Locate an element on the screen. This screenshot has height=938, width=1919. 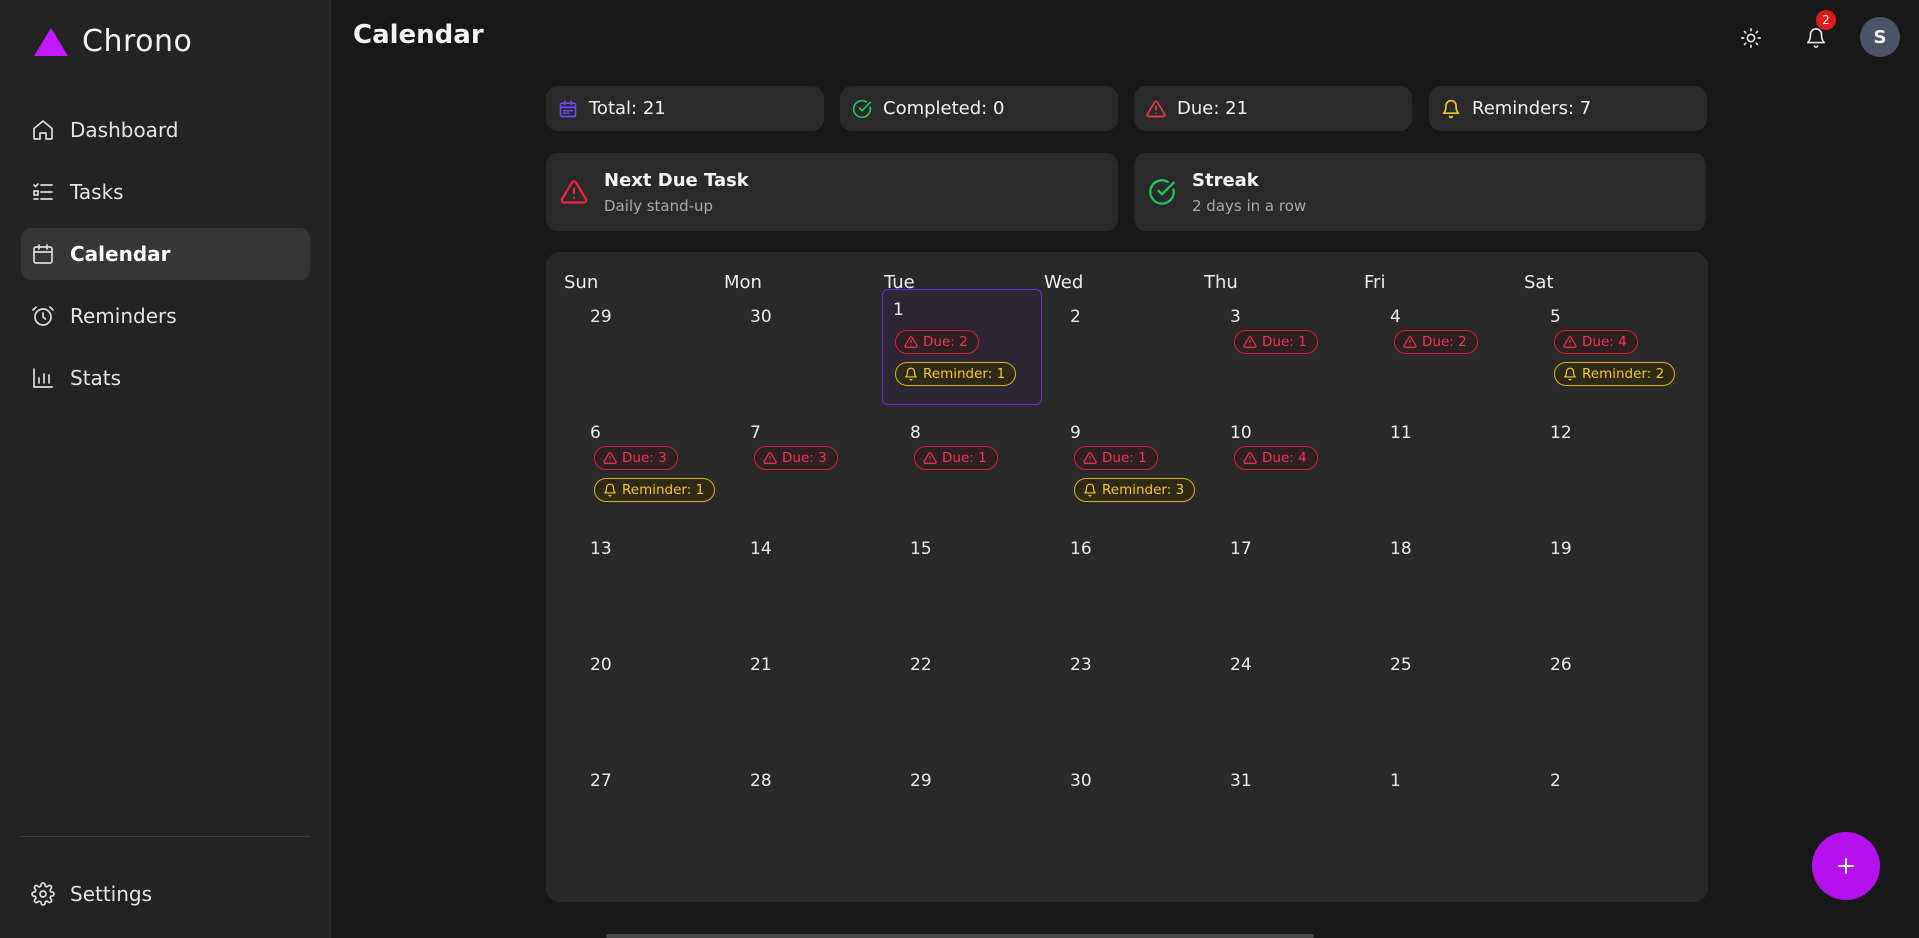
sidebar-item-label: Stats is located at coordinates (96, 378).